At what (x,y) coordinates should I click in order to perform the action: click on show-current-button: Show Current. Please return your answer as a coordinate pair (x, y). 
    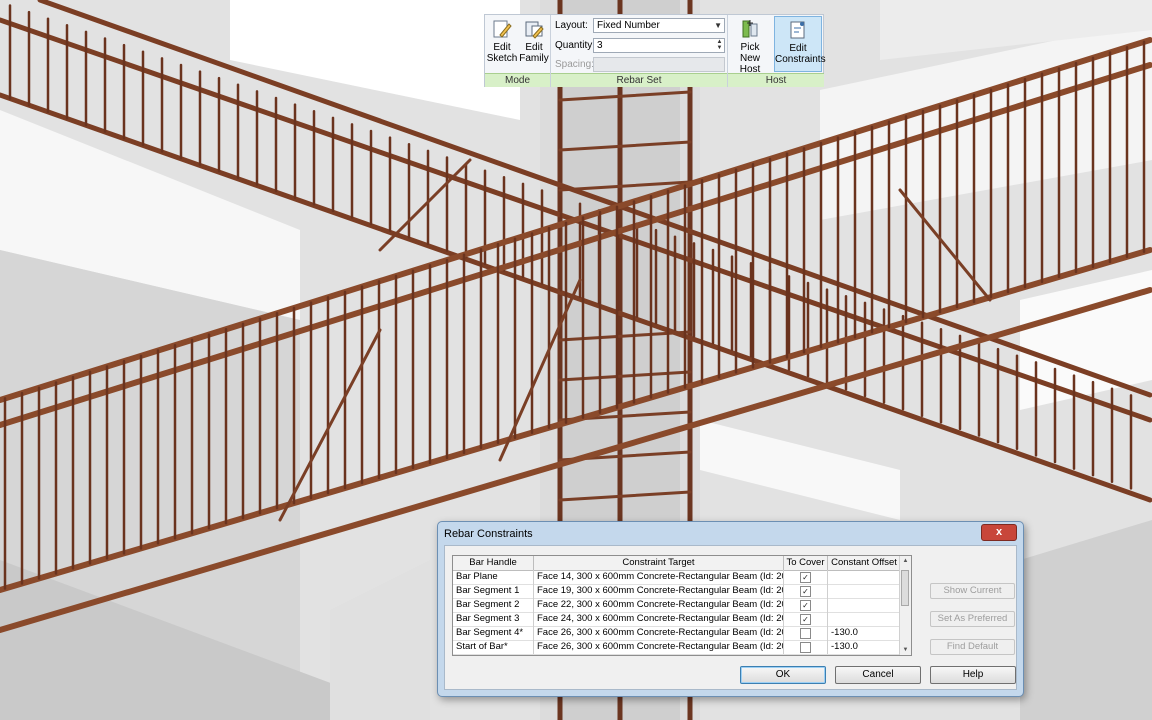
    Looking at the image, I should click on (972, 591).